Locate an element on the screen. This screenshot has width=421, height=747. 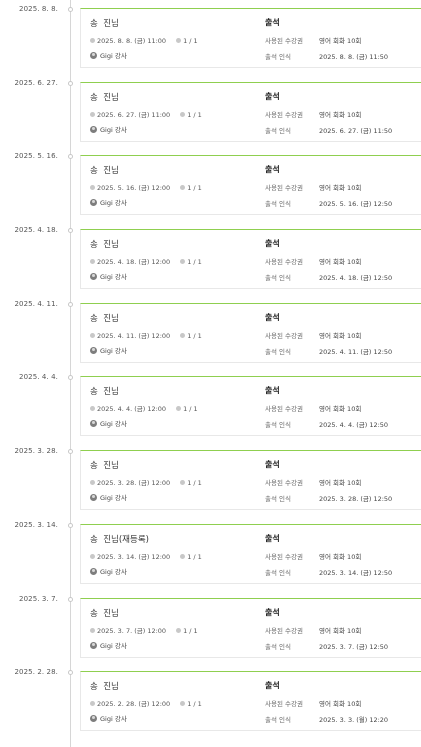
approved-value: 2025. 4. 4. (금) 12:50 is located at coordinates (354, 425).